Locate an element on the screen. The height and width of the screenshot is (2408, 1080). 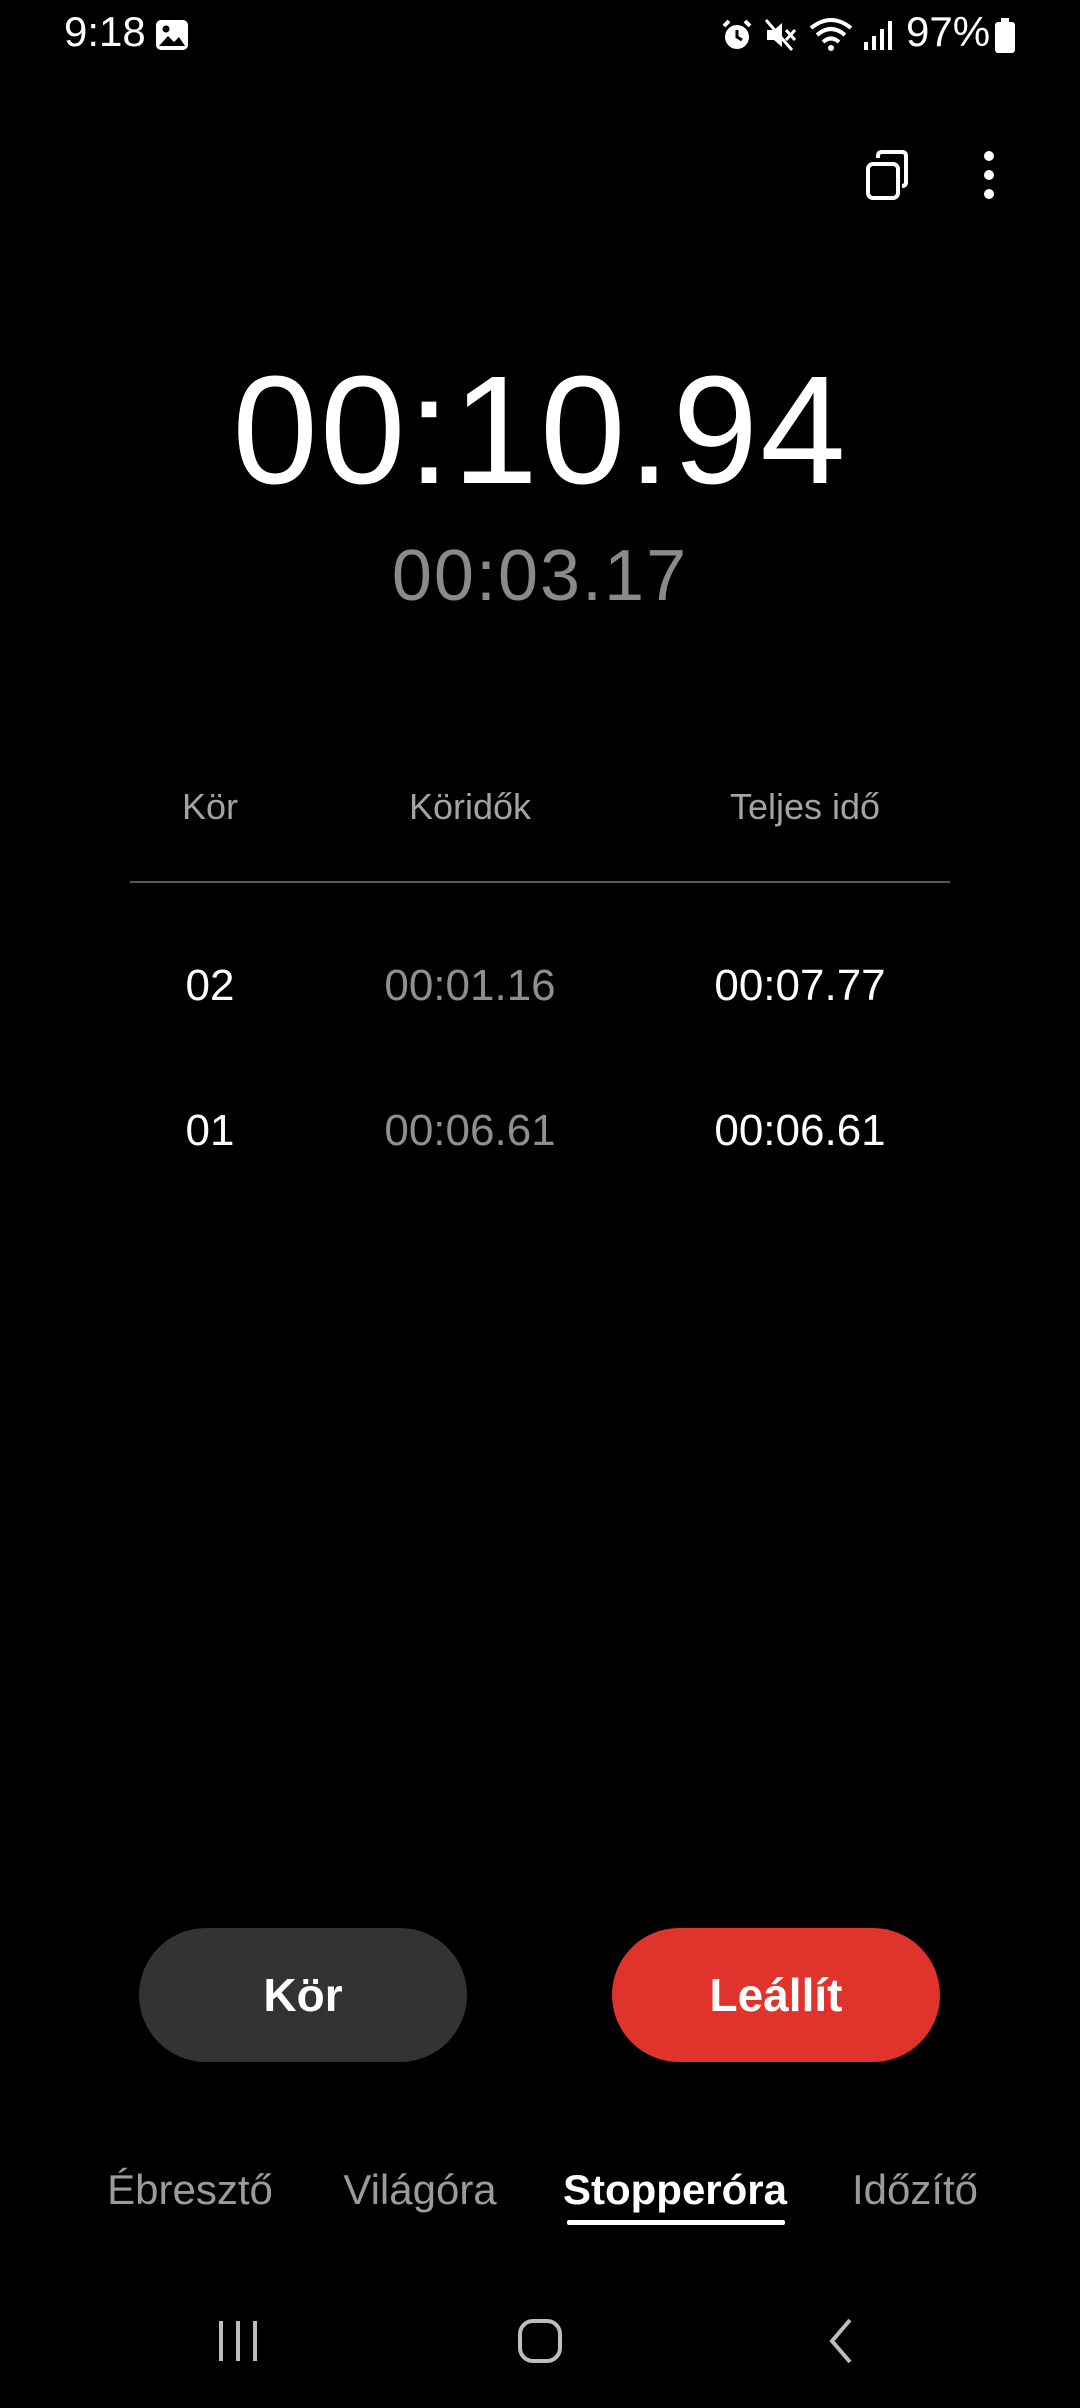
popup-view-icon is located at coordinates (887, 175).